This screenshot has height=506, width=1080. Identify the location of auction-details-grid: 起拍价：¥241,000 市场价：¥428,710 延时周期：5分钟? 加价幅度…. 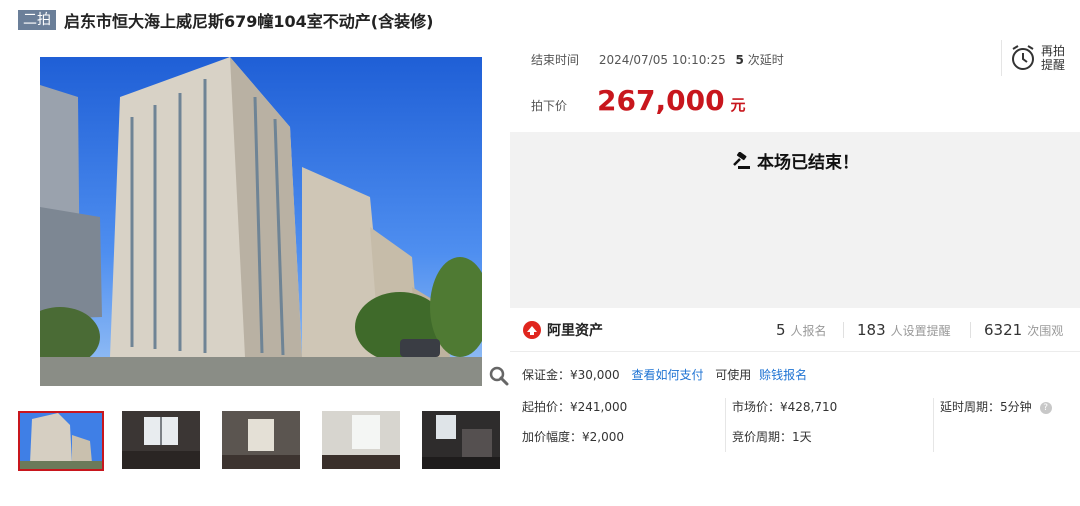
(801, 425).